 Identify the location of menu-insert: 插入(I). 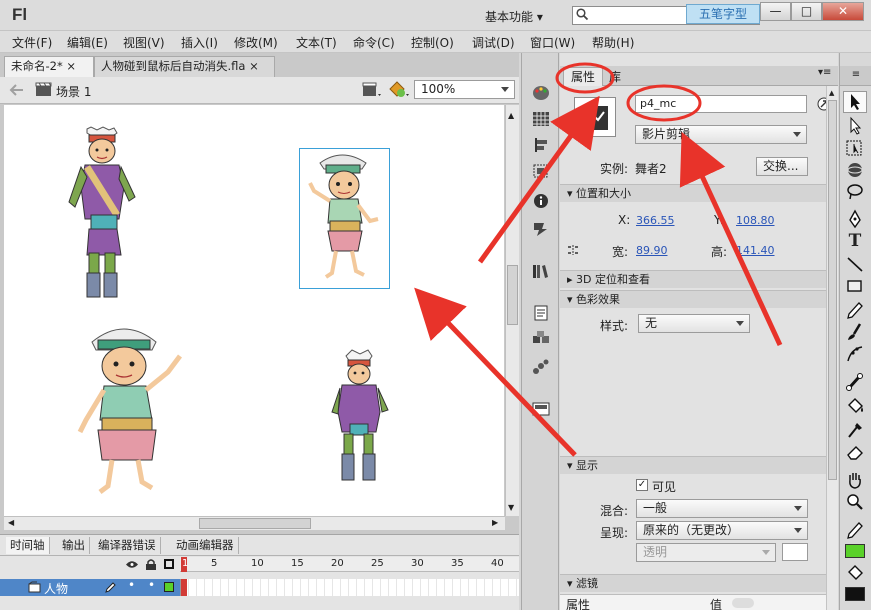
(199, 42).